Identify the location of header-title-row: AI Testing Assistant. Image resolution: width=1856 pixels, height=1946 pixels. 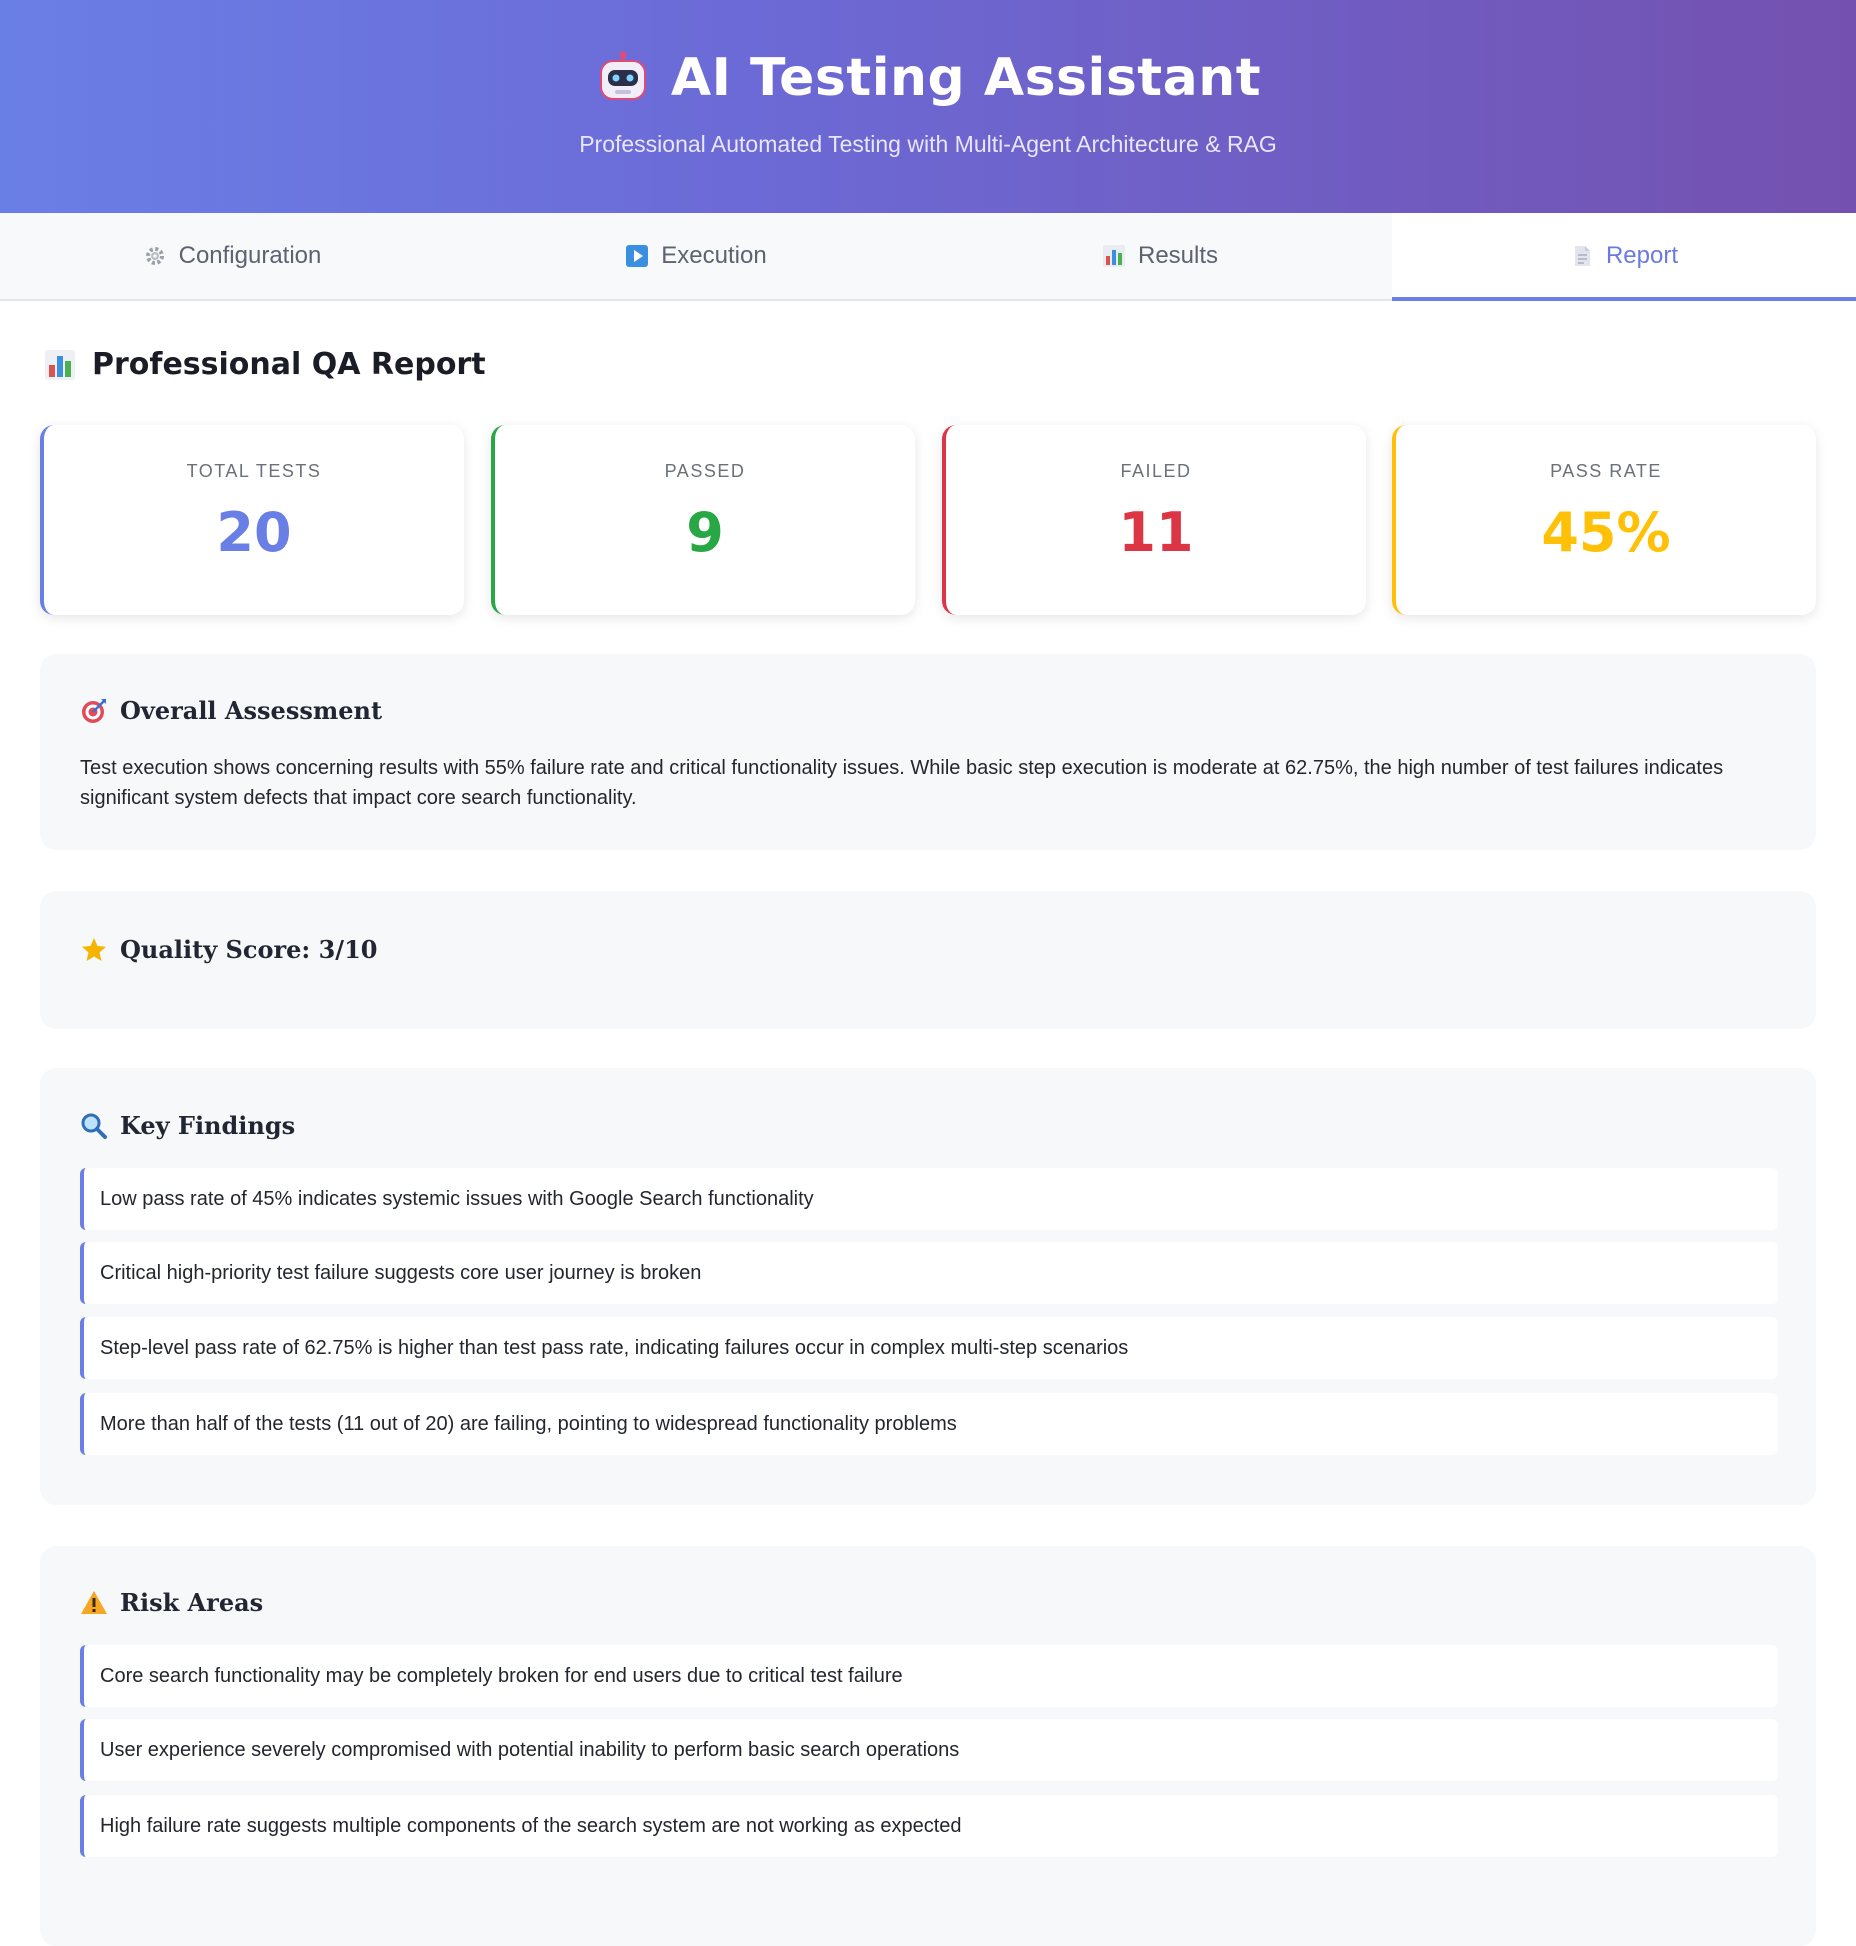
(928, 78).